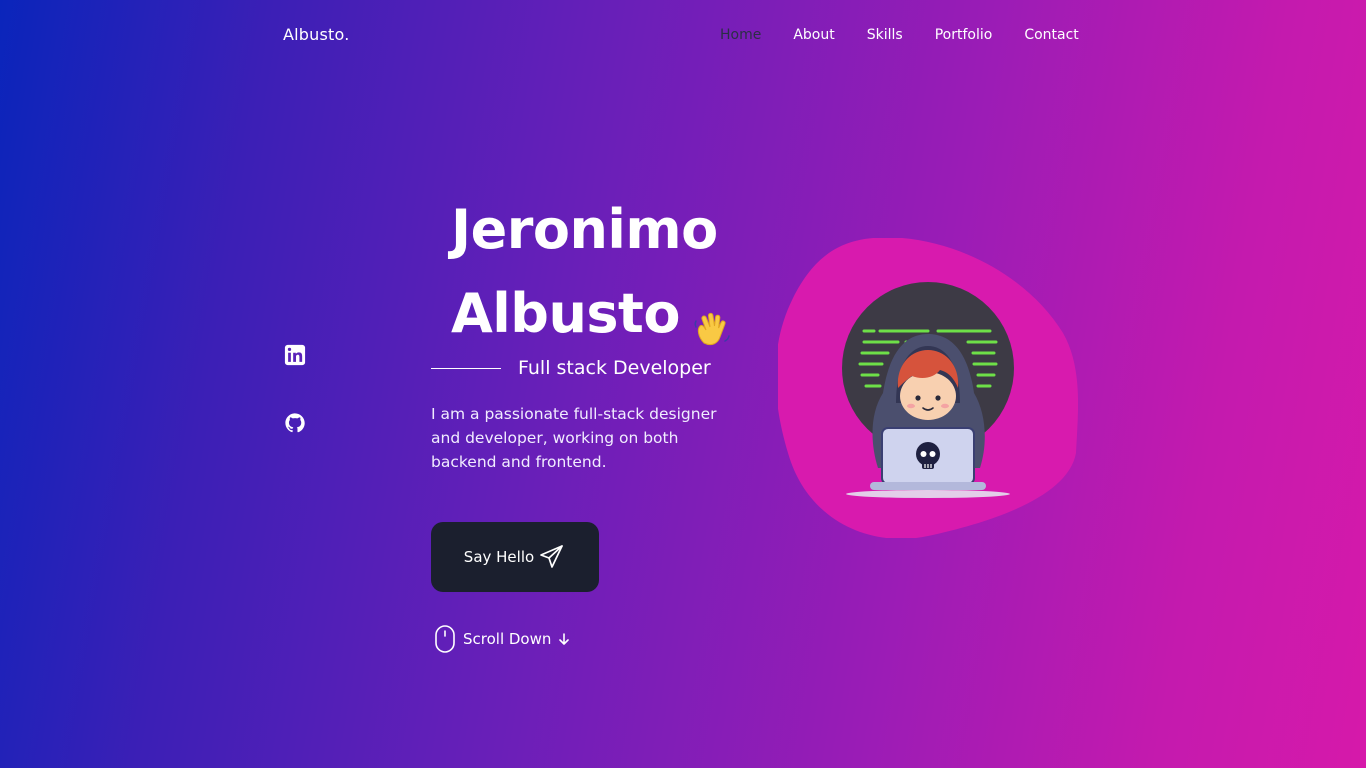 Image resolution: width=1366 pixels, height=768 pixels. What do you see at coordinates (466, 368) in the screenshot?
I see `subtitle-divider` at bounding box center [466, 368].